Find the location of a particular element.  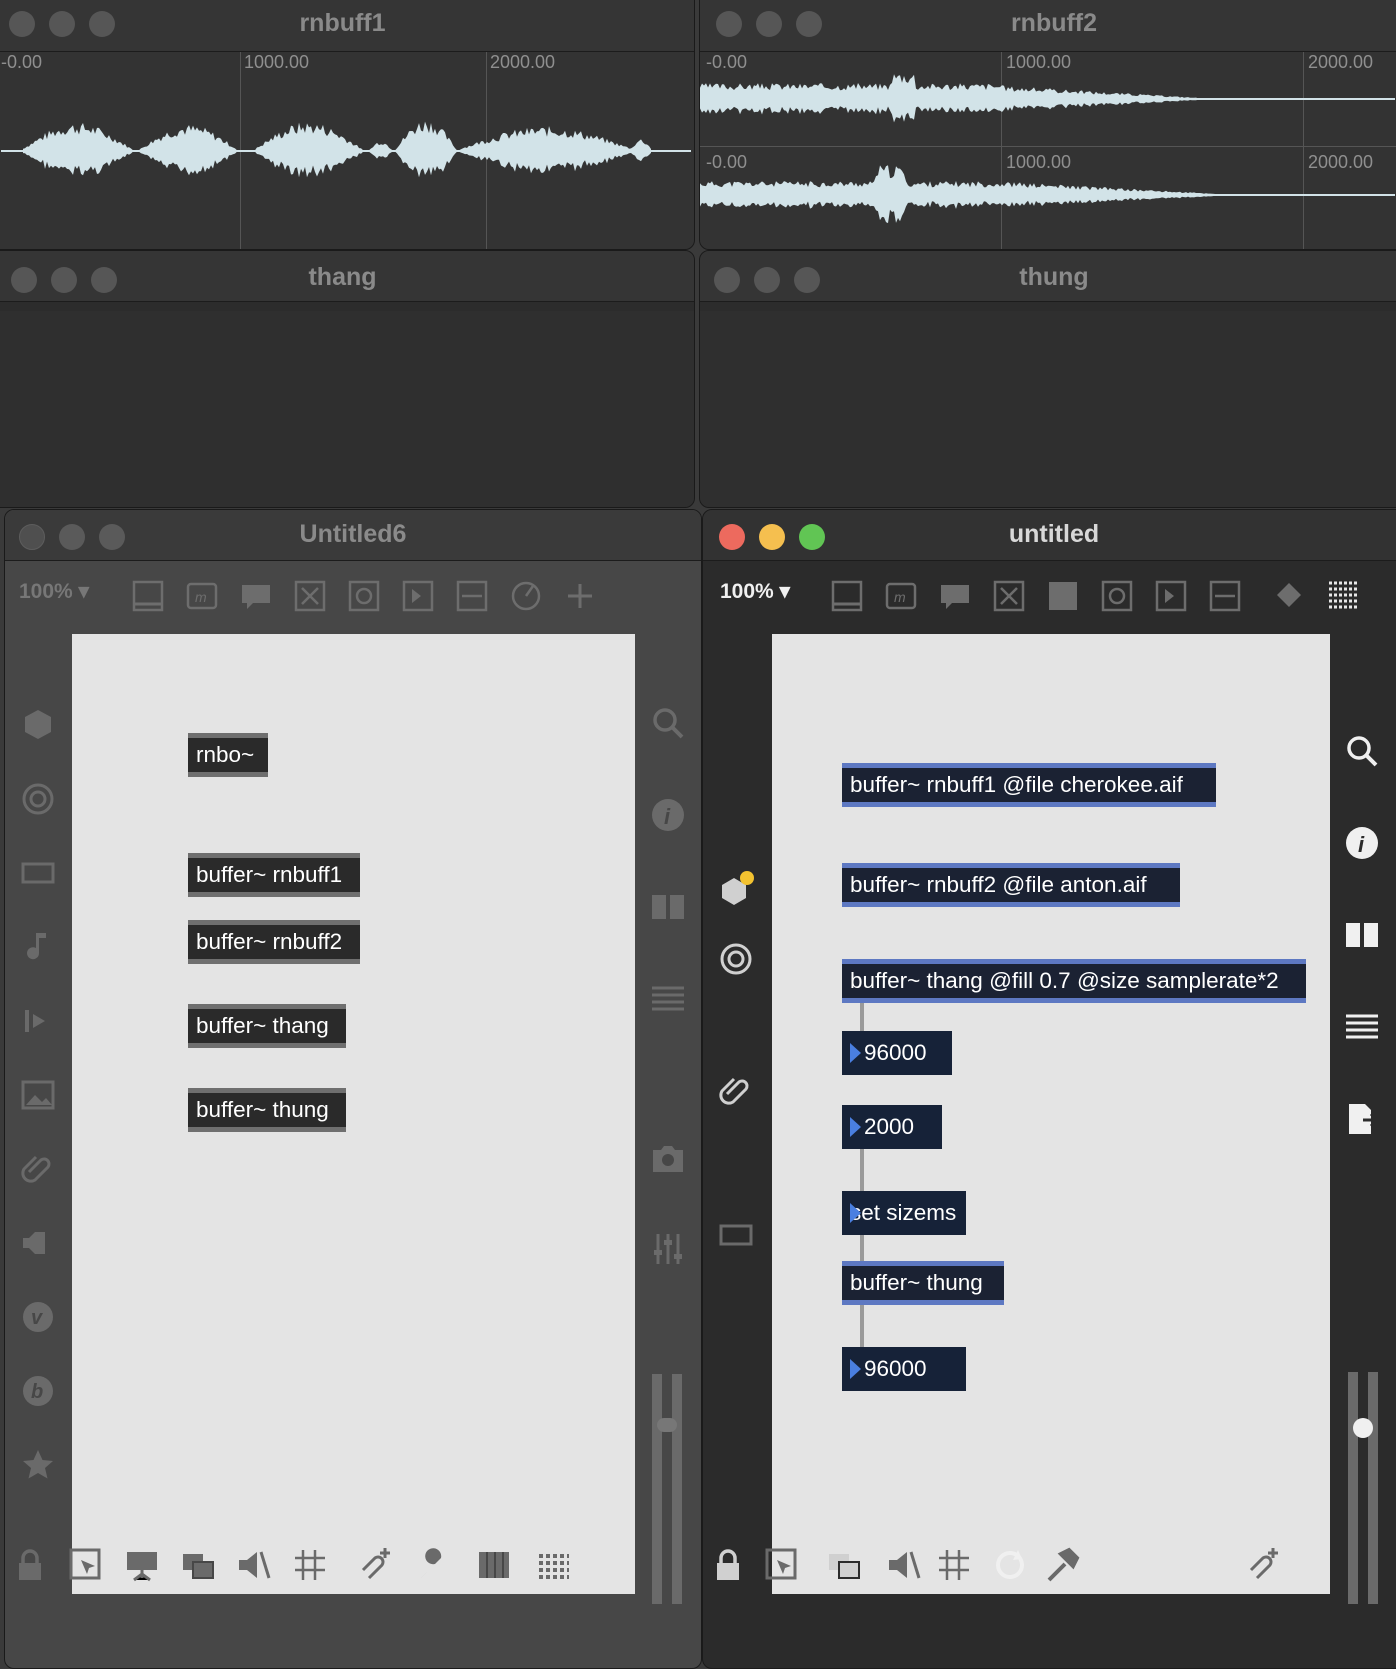

buffer-rnbuff1-object: buffer~ rnbuff1 is located at coordinates (274, 875).